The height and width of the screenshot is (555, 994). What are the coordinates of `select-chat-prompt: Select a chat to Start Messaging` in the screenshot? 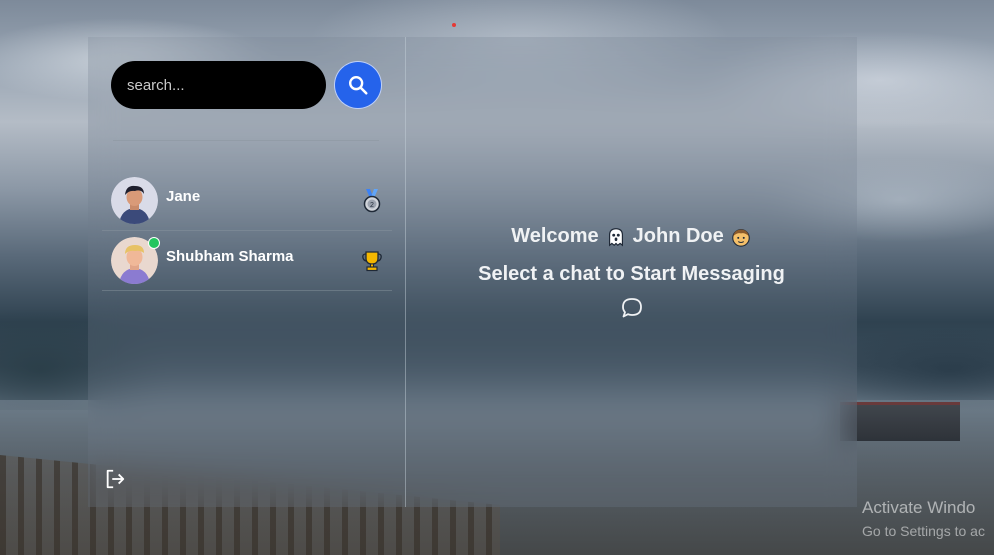 It's located at (631, 274).